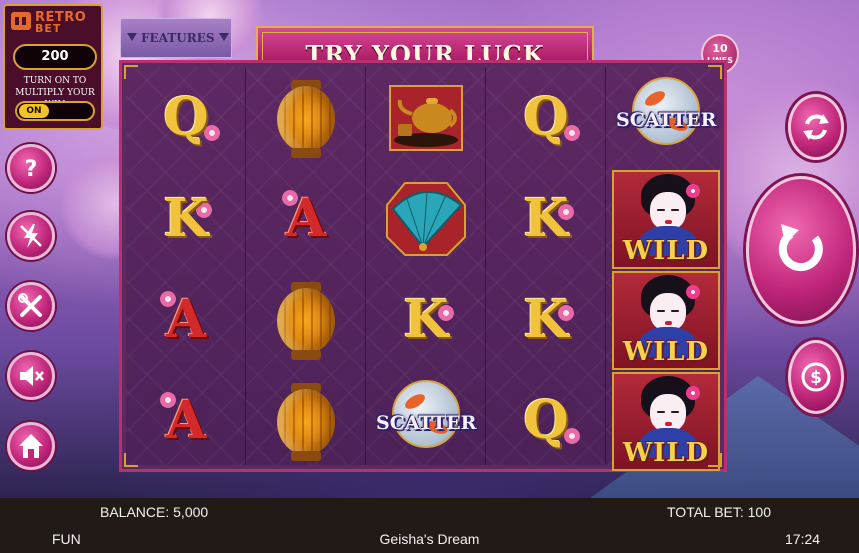 This screenshot has width=859, height=553. I want to click on autoplay-icon, so click(816, 127).